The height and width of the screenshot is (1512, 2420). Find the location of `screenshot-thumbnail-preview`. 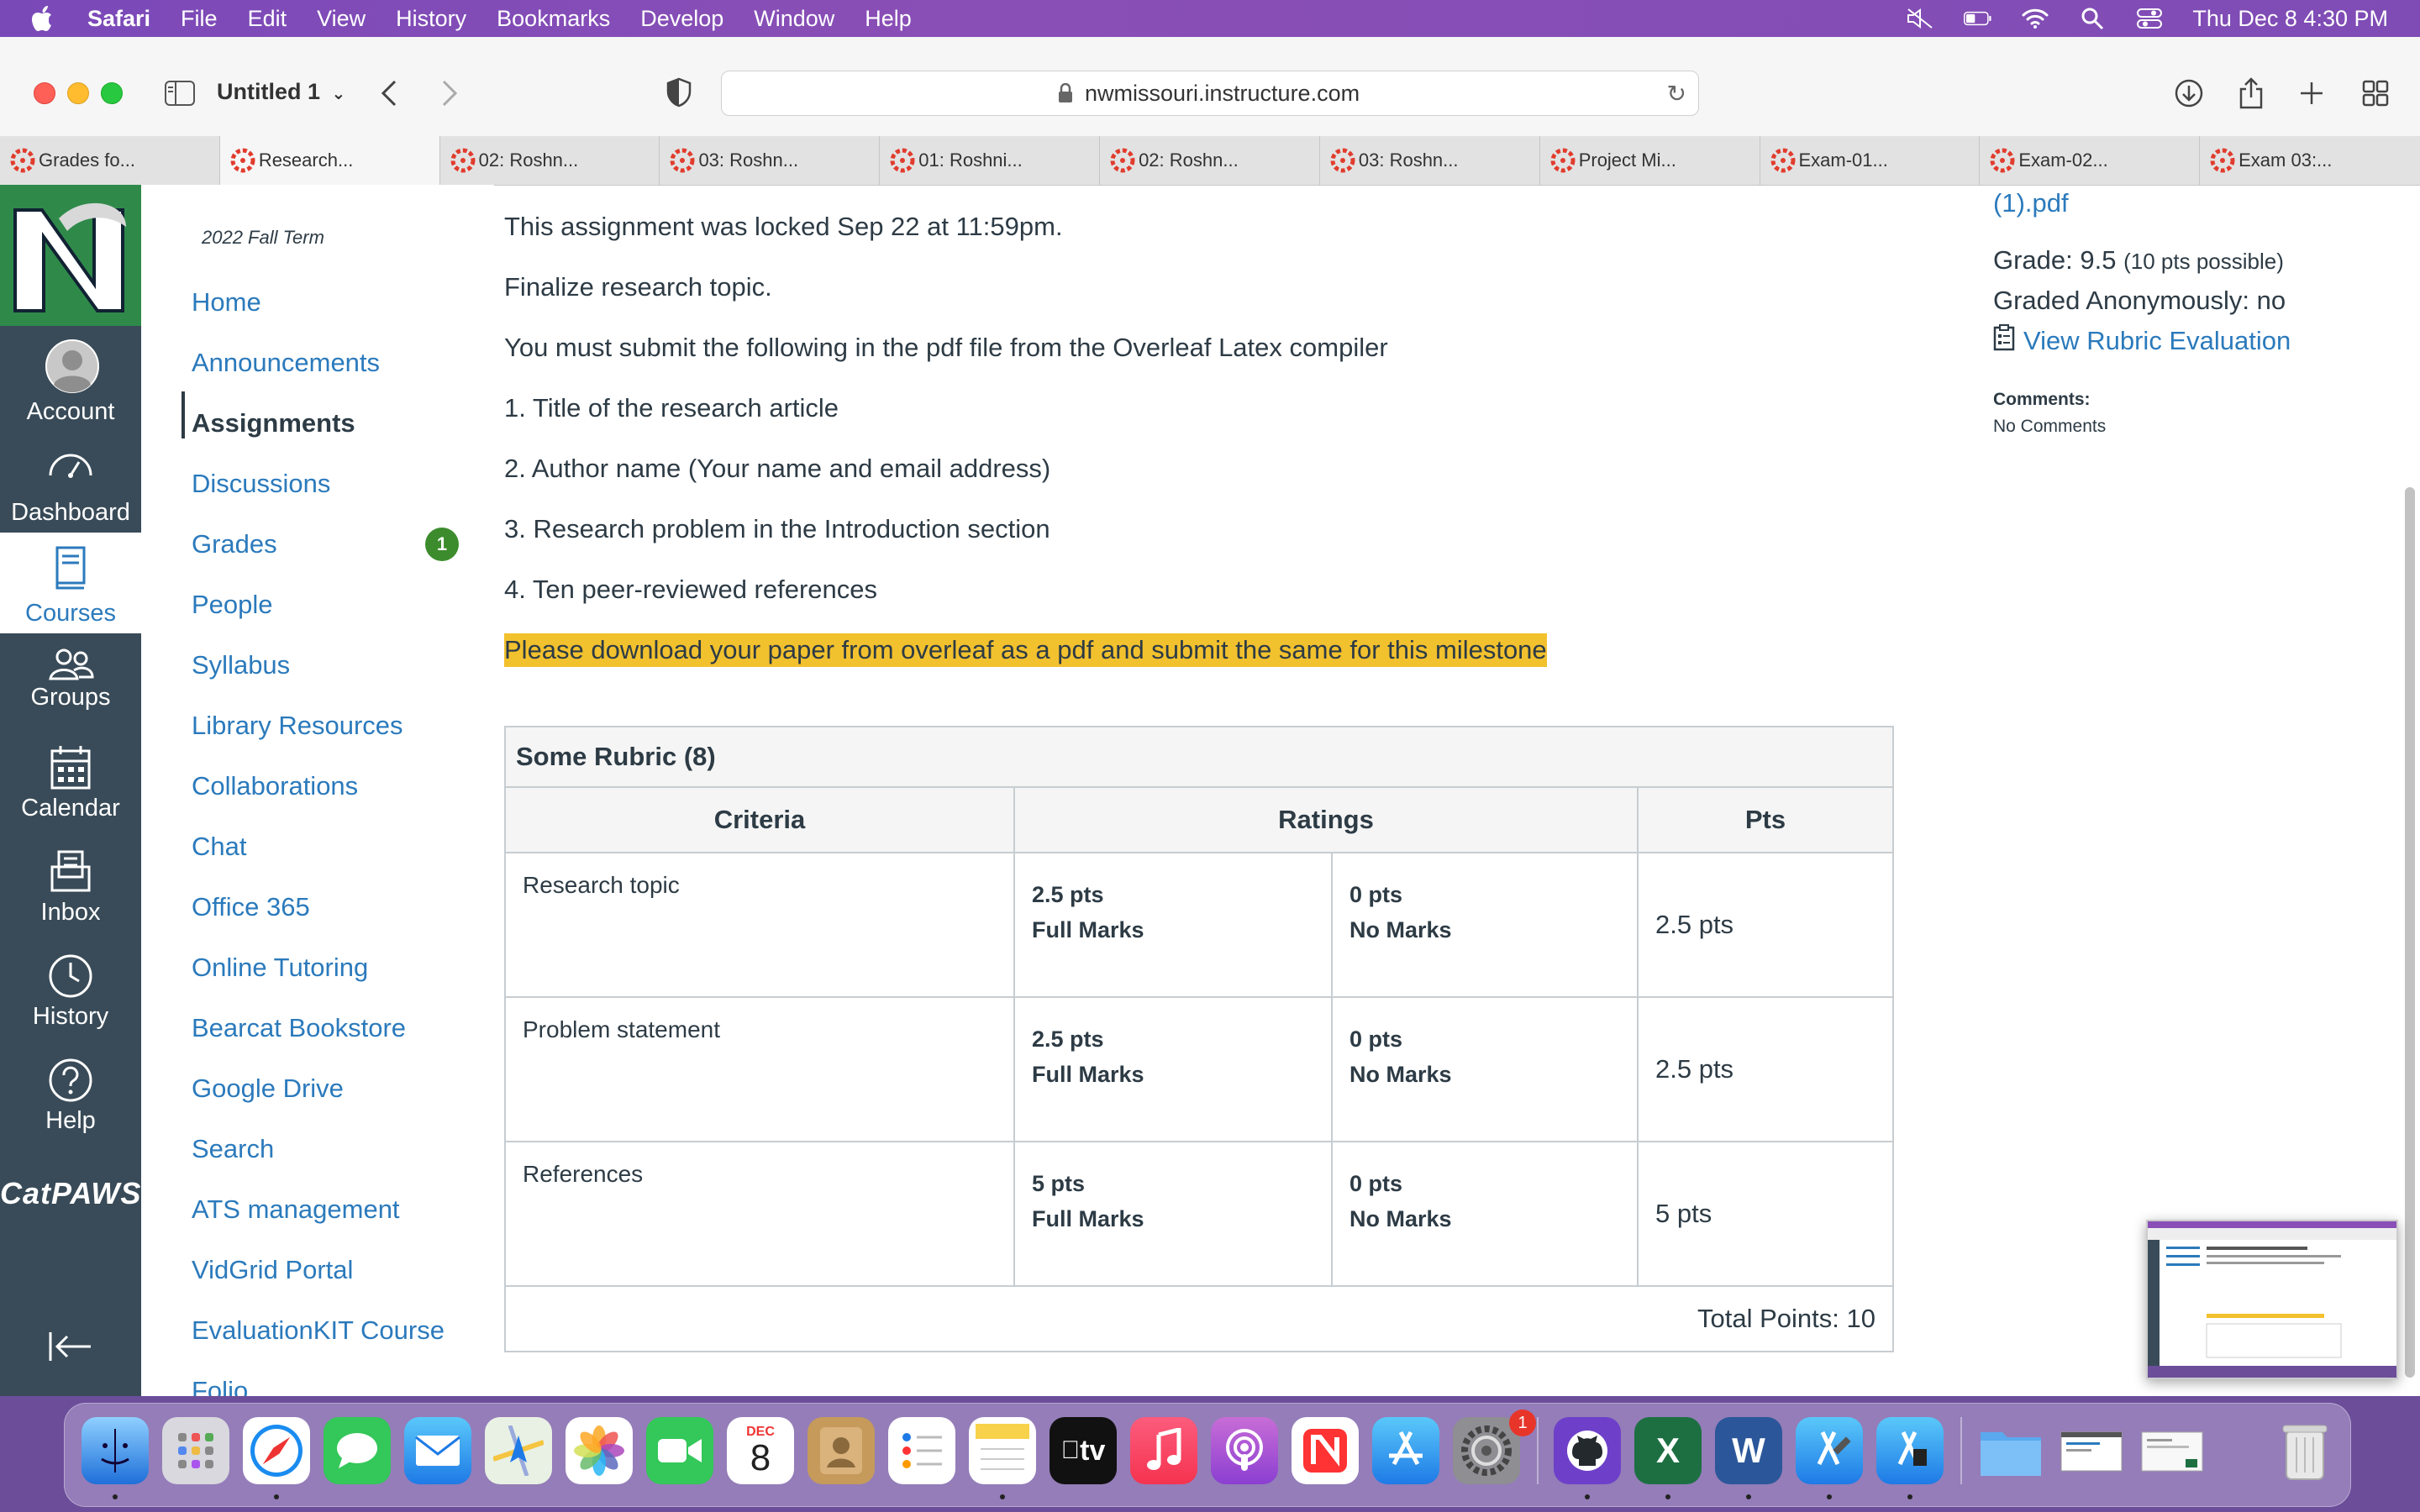

screenshot-thumbnail-preview is located at coordinates (2272, 1299).